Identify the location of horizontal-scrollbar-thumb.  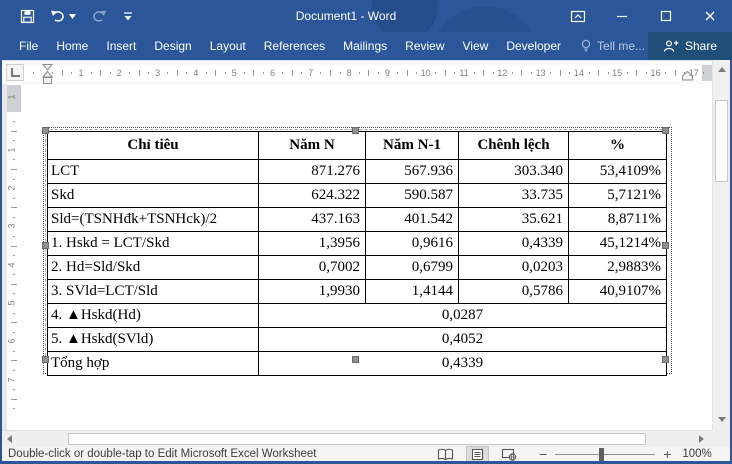
(357, 439).